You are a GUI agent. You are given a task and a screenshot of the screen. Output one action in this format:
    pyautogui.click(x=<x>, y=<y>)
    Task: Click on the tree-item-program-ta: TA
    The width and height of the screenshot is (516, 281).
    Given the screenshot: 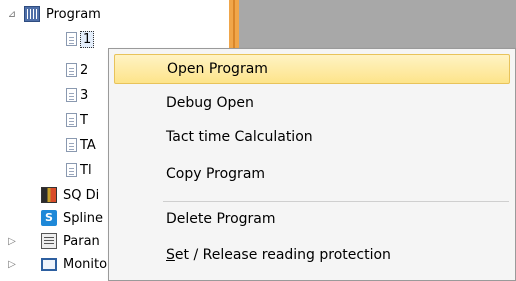 What is the action you would take?
    pyautogui.click(x=80, y=145)
    